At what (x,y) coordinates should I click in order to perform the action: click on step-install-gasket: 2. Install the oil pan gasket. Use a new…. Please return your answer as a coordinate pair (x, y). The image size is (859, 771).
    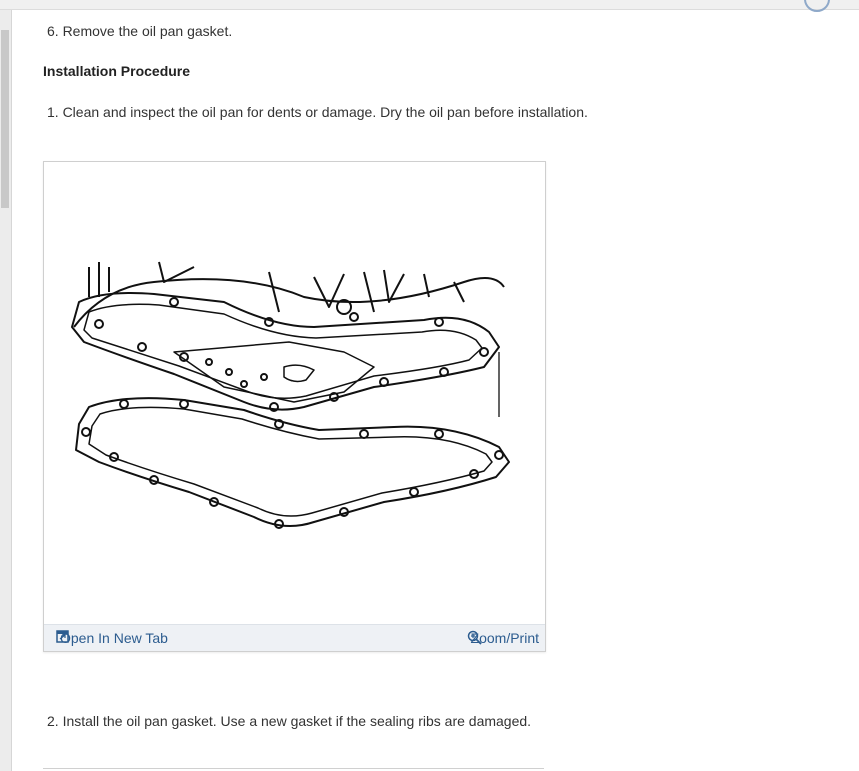
    Looking at the image, I should click on (289, 721).